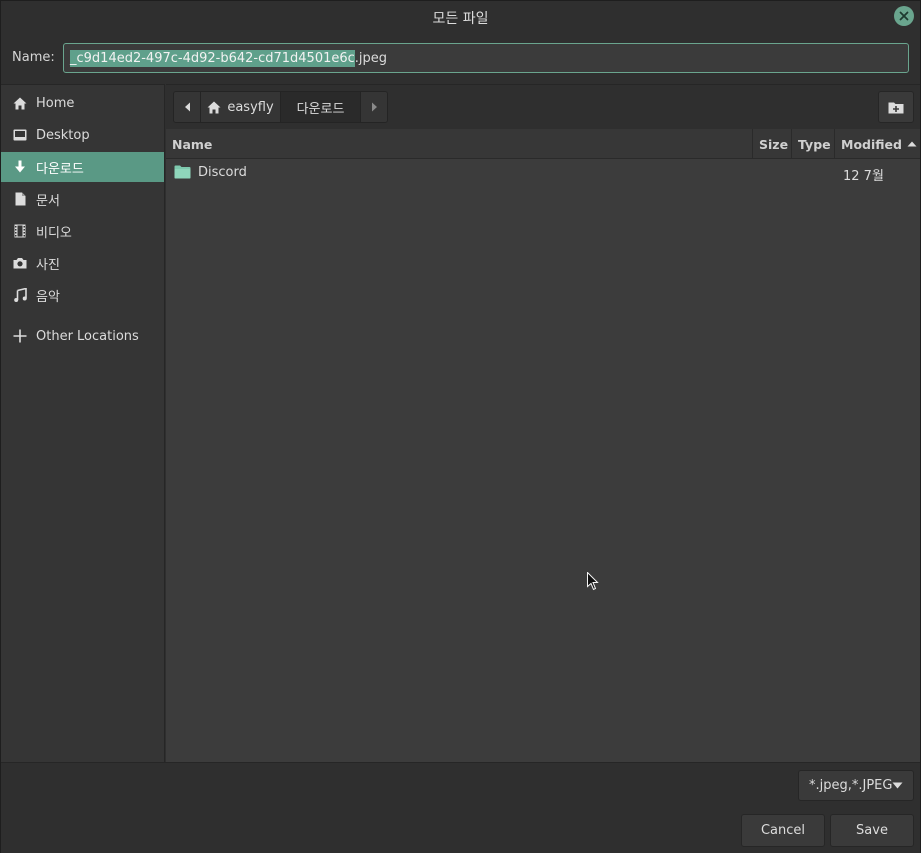  I want to click on file-name: Discord, so click(222, 172).